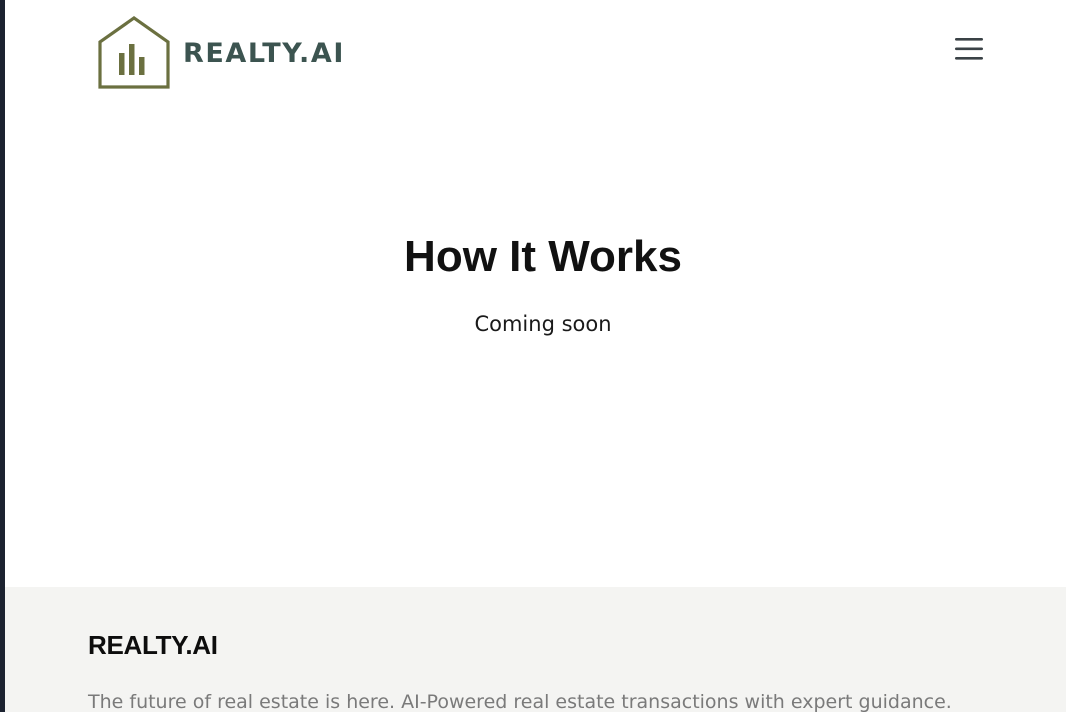  What do you see at coordinates (134, 52) in the screenshot?
I see `house-chart-icon` at bounding box center [134, 52].